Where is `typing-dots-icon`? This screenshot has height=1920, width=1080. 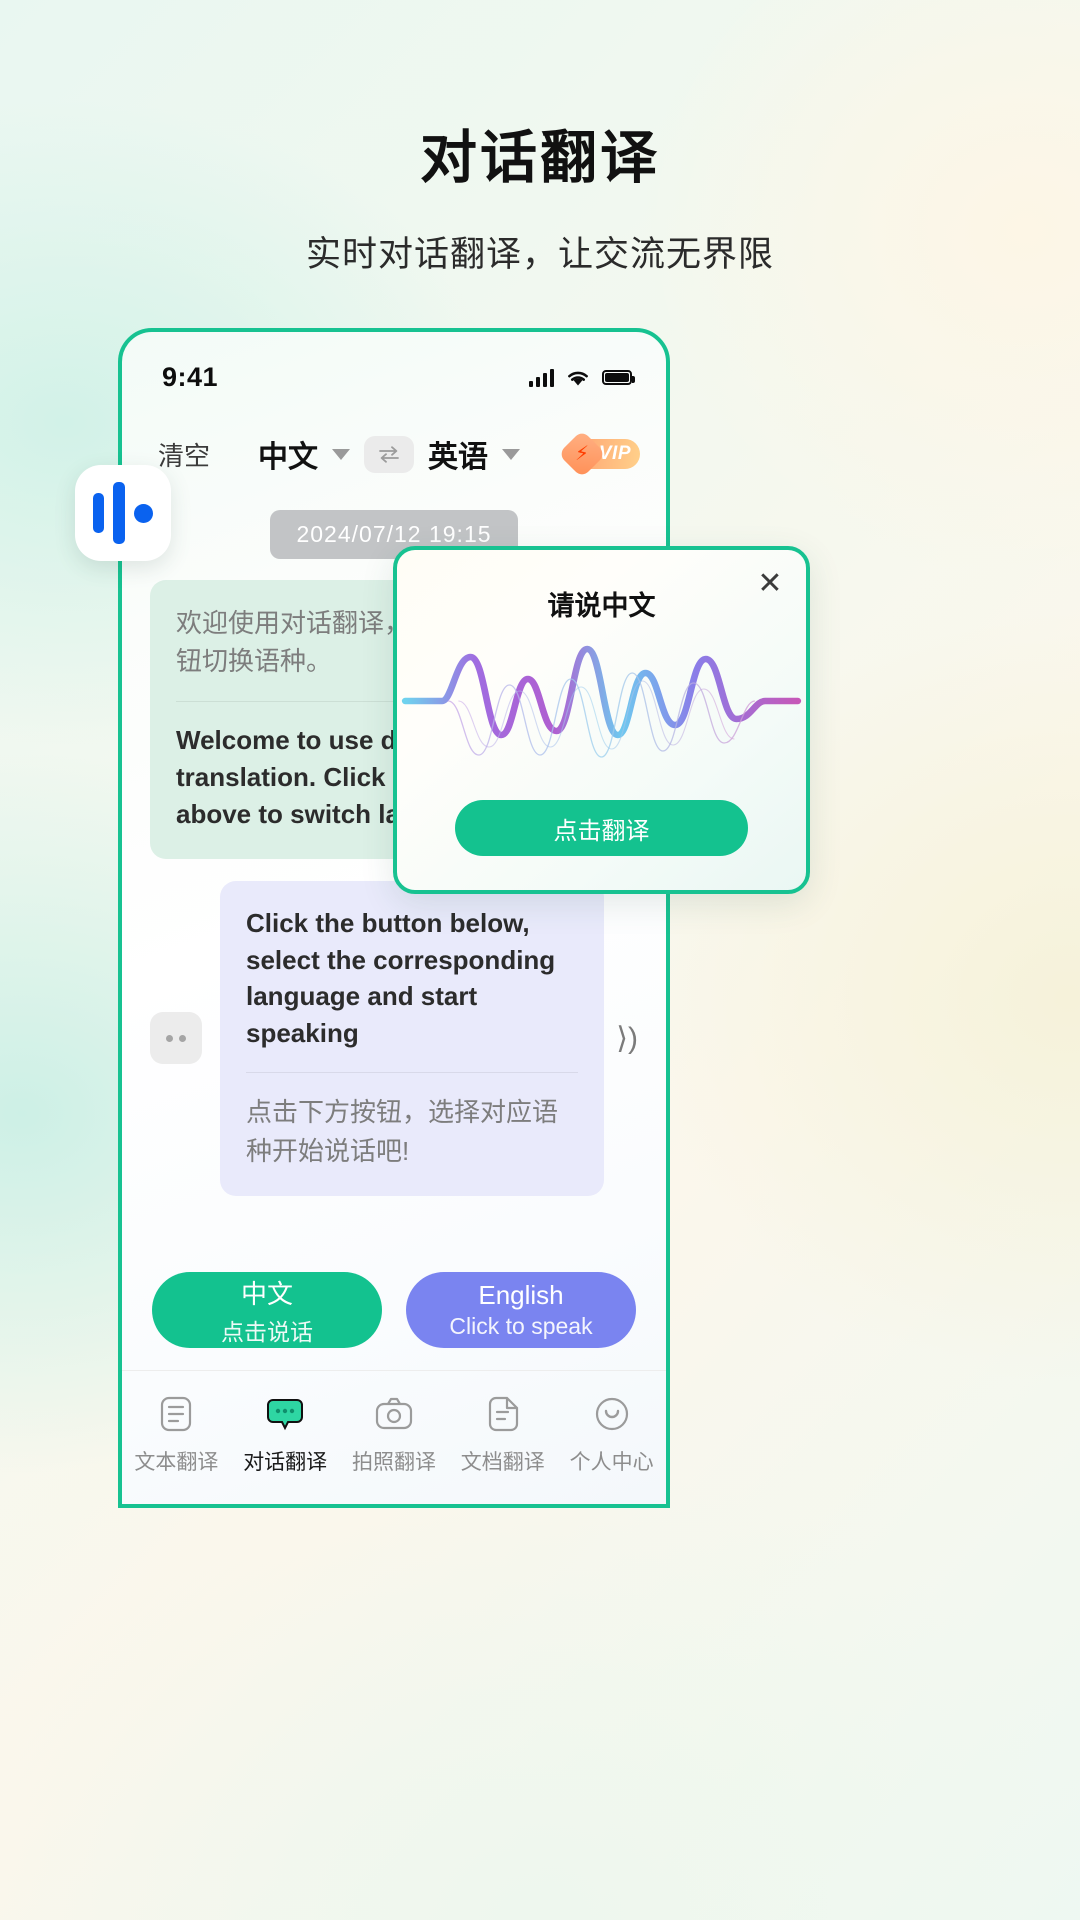
typing-dots-icon is located at coordinates (176, 1038).